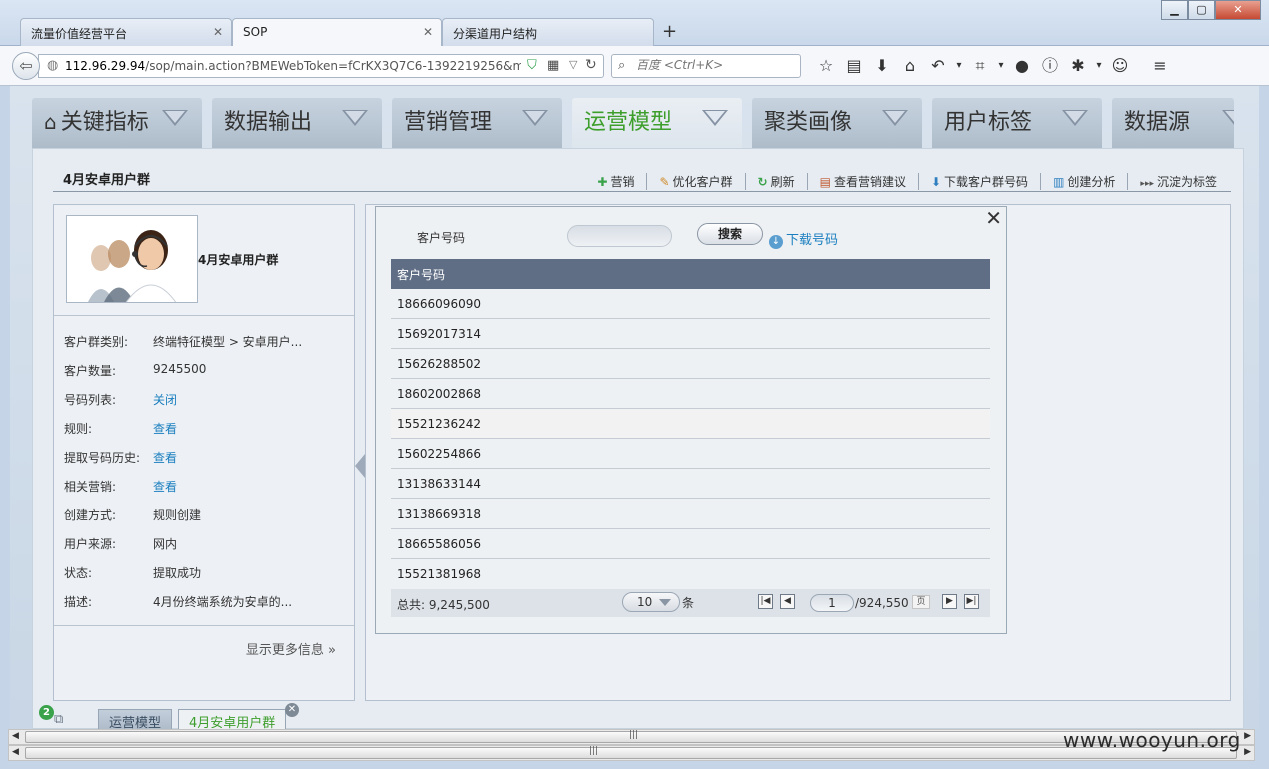  What do you see at coordinates (619, 236) in the screenshot?
I see `customer-number-input` at bounding box center [619, 236].